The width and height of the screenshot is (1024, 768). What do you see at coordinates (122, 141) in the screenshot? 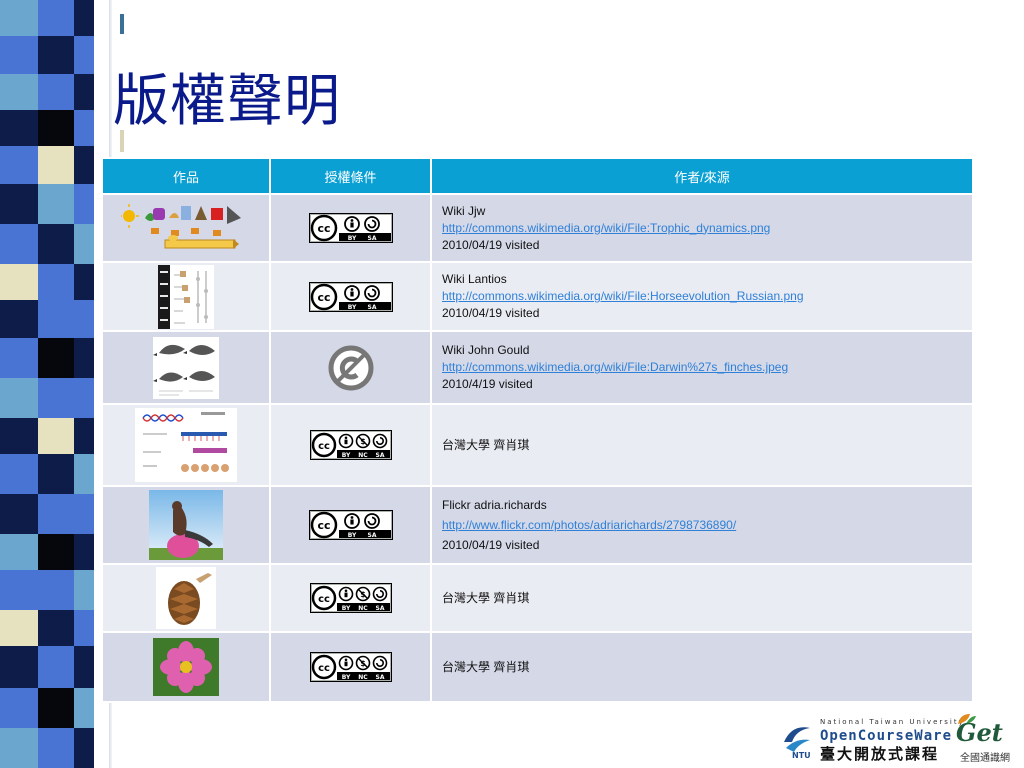
I see `title-accent-bar` at bounding box center [122, 141].